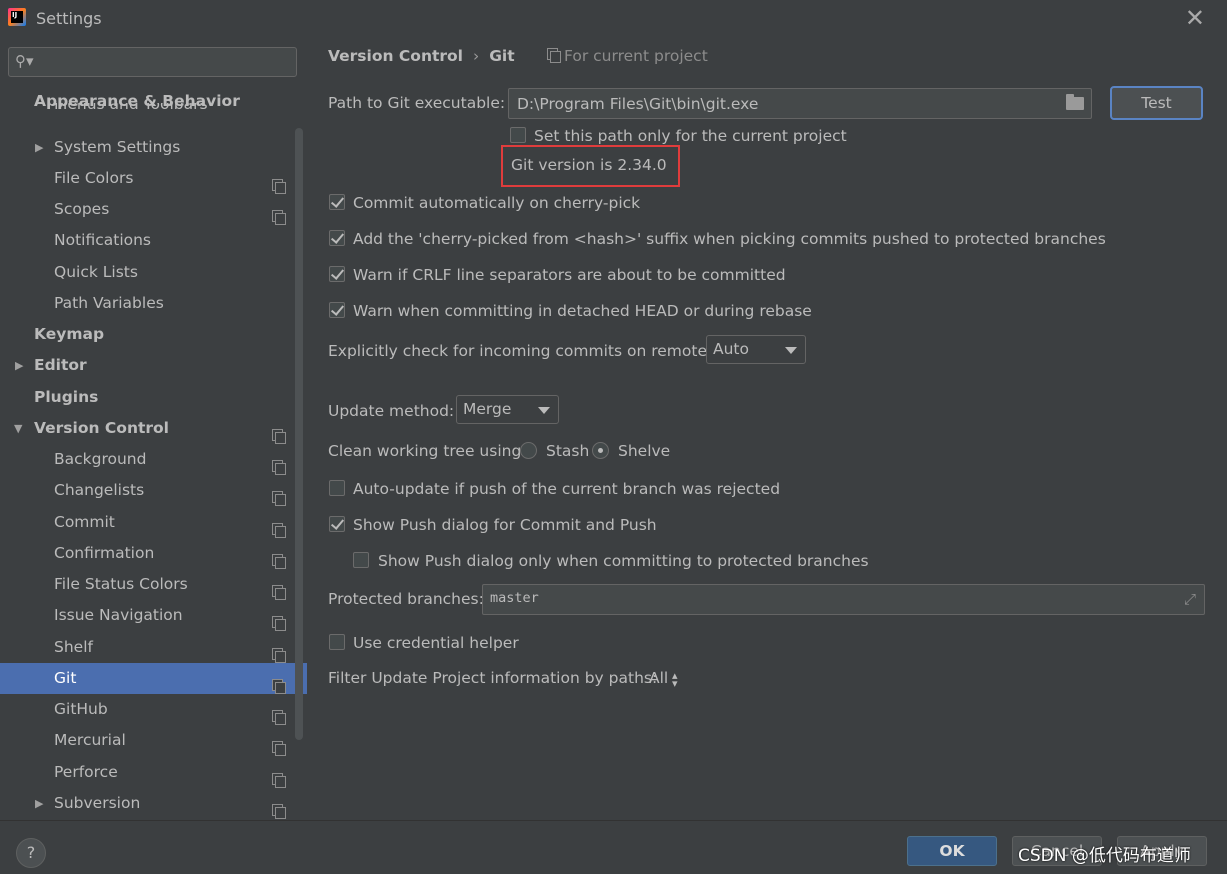 This screenshot has height=874, width=1227. Describe the element at coordinates (843, 599) in the screenshot. I see `protected-branches-input: master ⤢` at that location.